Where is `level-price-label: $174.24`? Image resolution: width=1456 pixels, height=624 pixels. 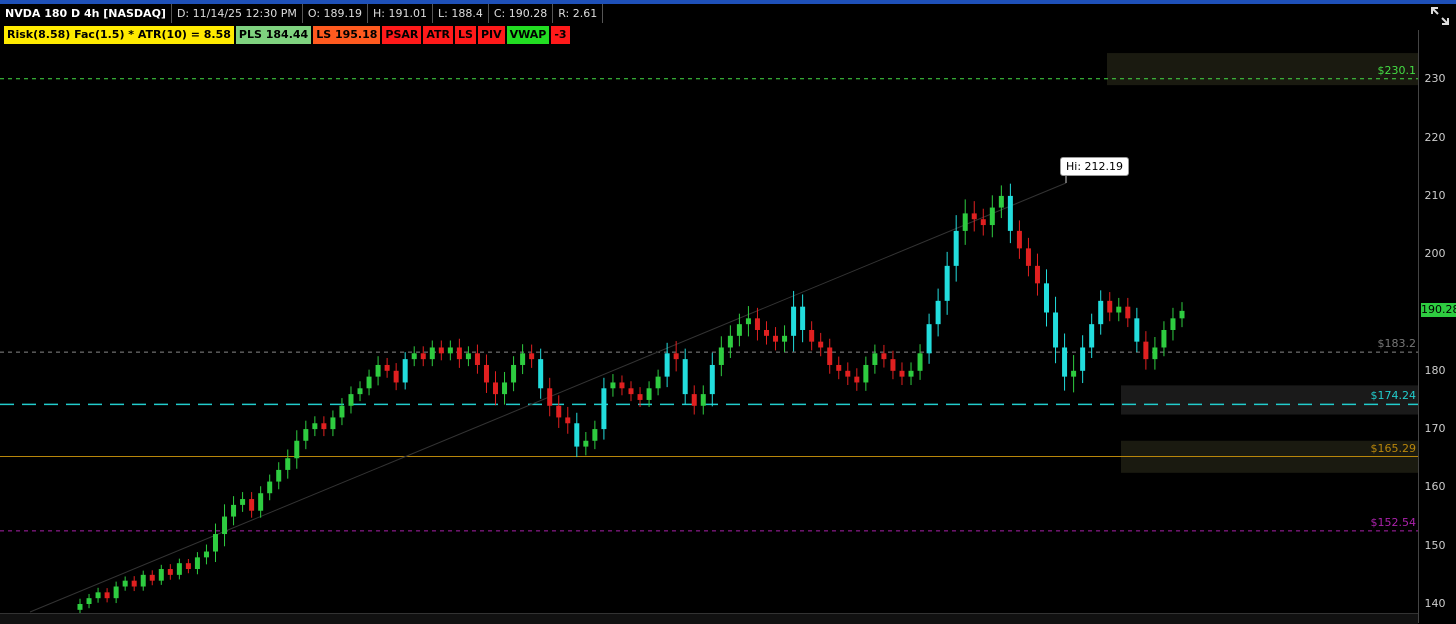 level-price-label: $174.24 is located at coordinates (1393, 396).